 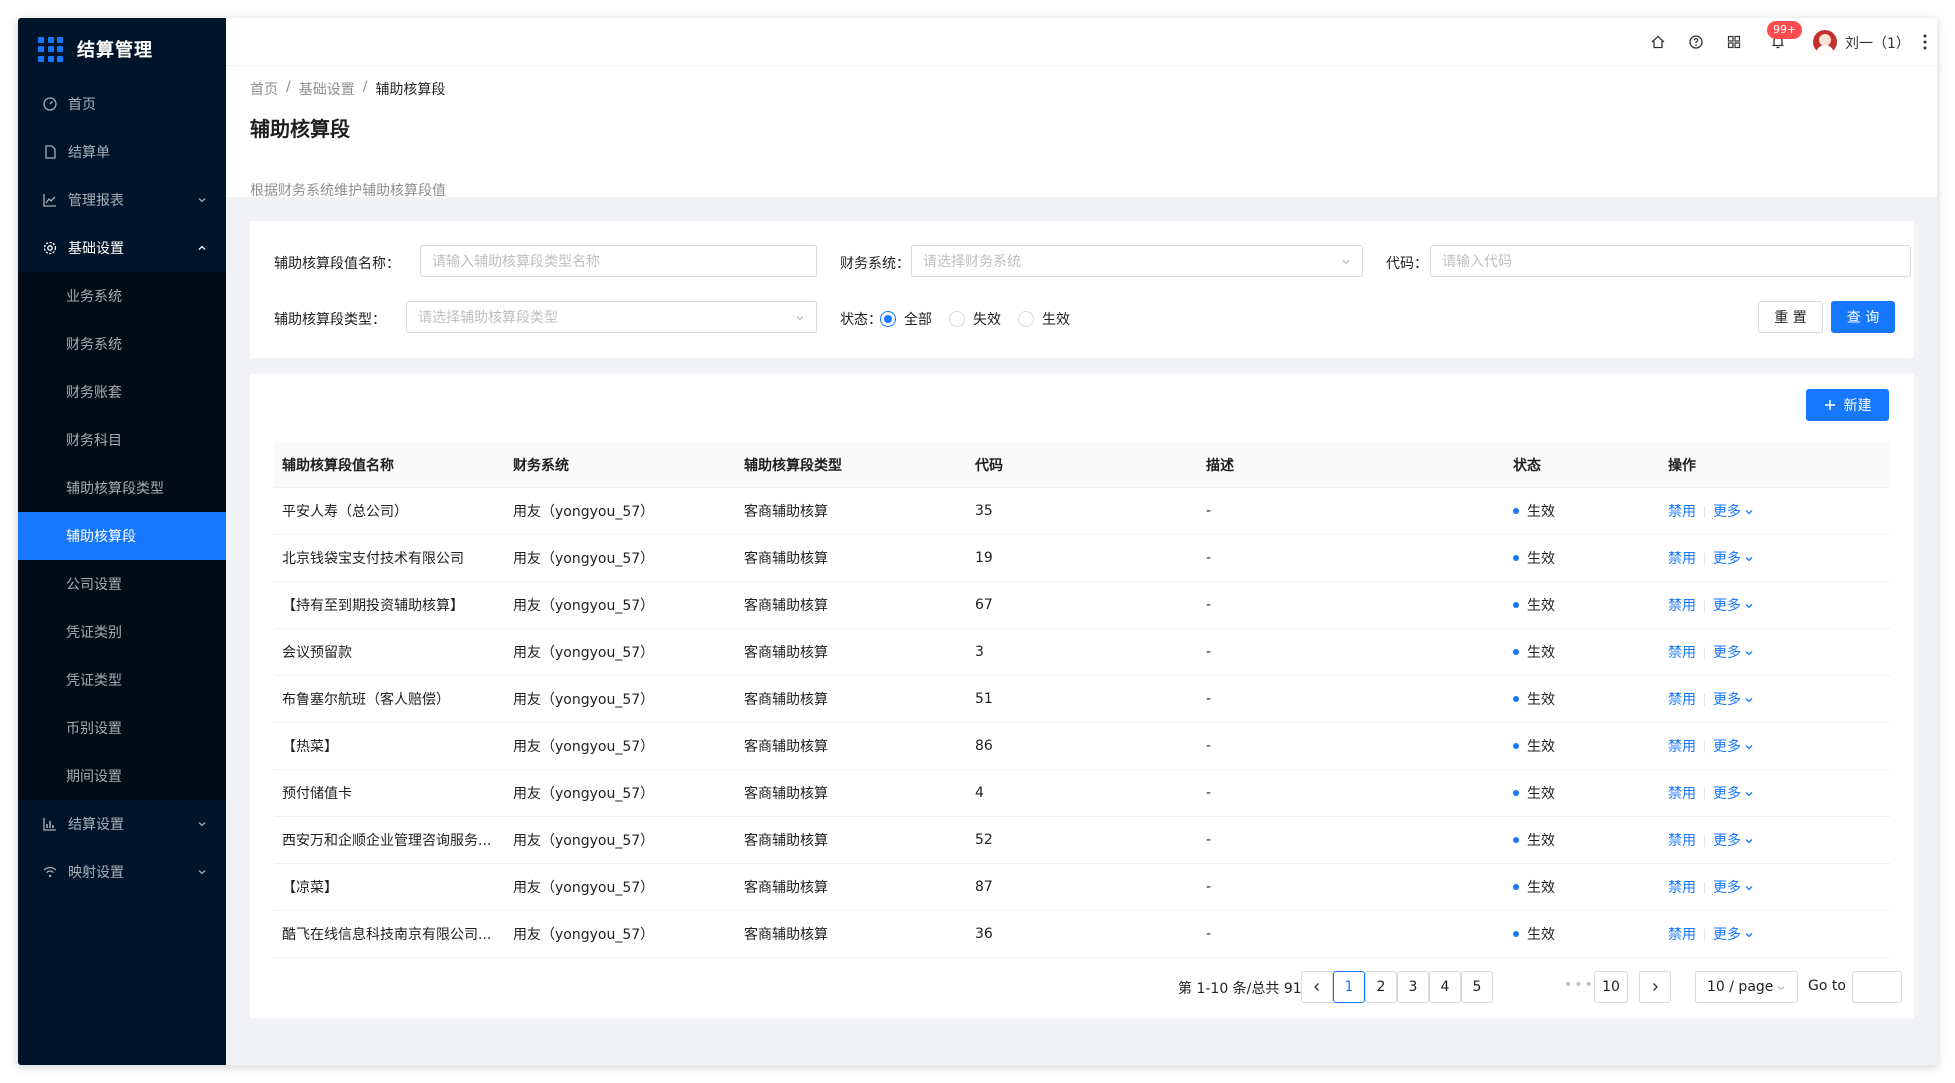 What do you see at coordinates (1746, 987) in the screenshot?
I see `page-size-select: 10 / page` at bounding box center [1746, 987].